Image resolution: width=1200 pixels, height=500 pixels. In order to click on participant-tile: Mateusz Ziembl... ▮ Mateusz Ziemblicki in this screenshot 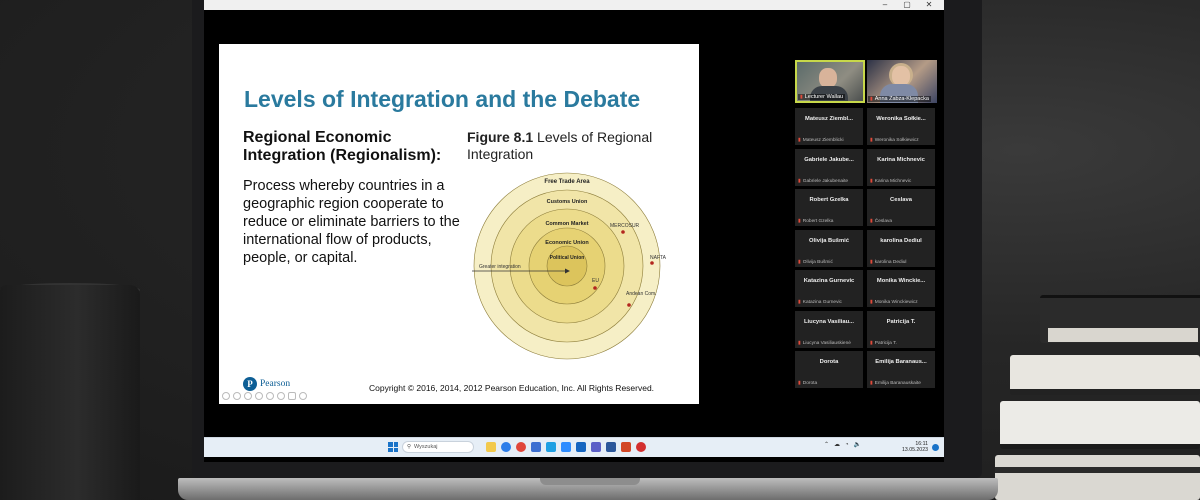, I will do `click(829, 126)`.